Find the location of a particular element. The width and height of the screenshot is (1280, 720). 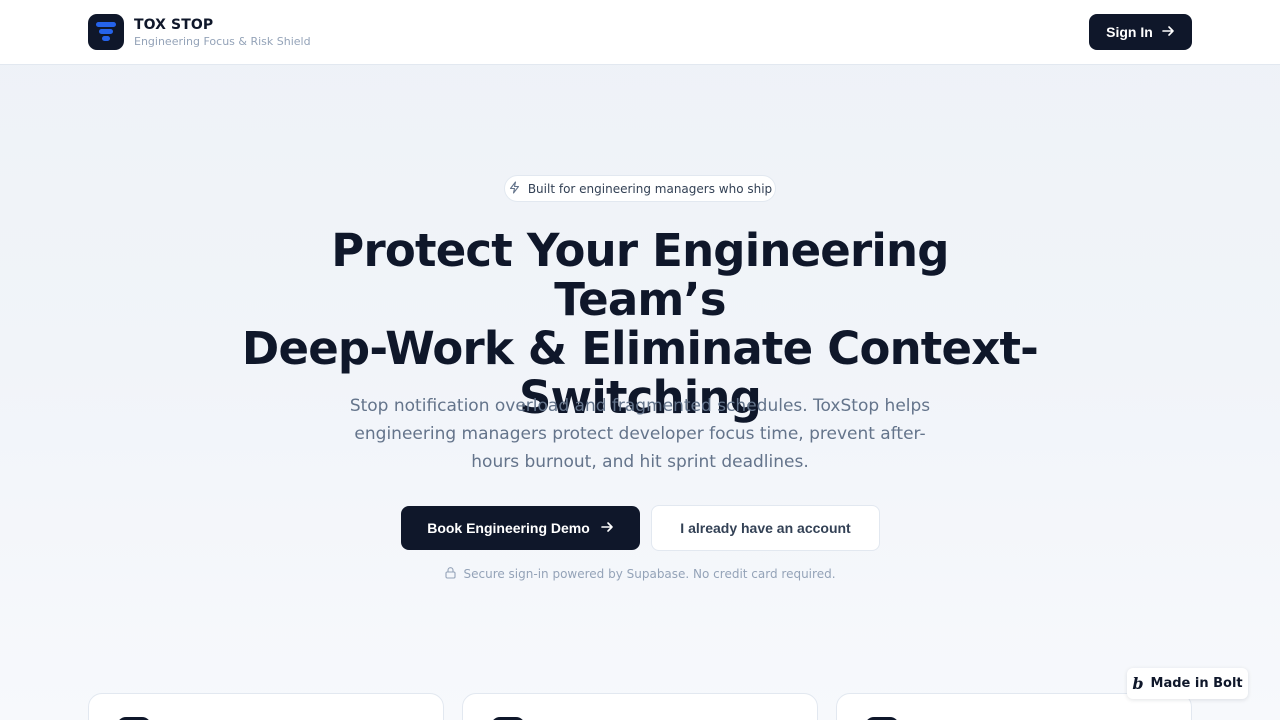

made-in-bolt-label: Made in Bolt is located at coordinates (1196, 683).